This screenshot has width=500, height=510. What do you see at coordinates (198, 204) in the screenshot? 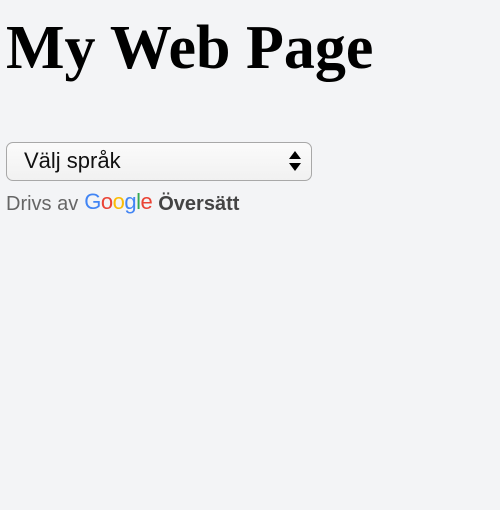
I see `translate-link: Översätt` at bounding box center [198, 204].